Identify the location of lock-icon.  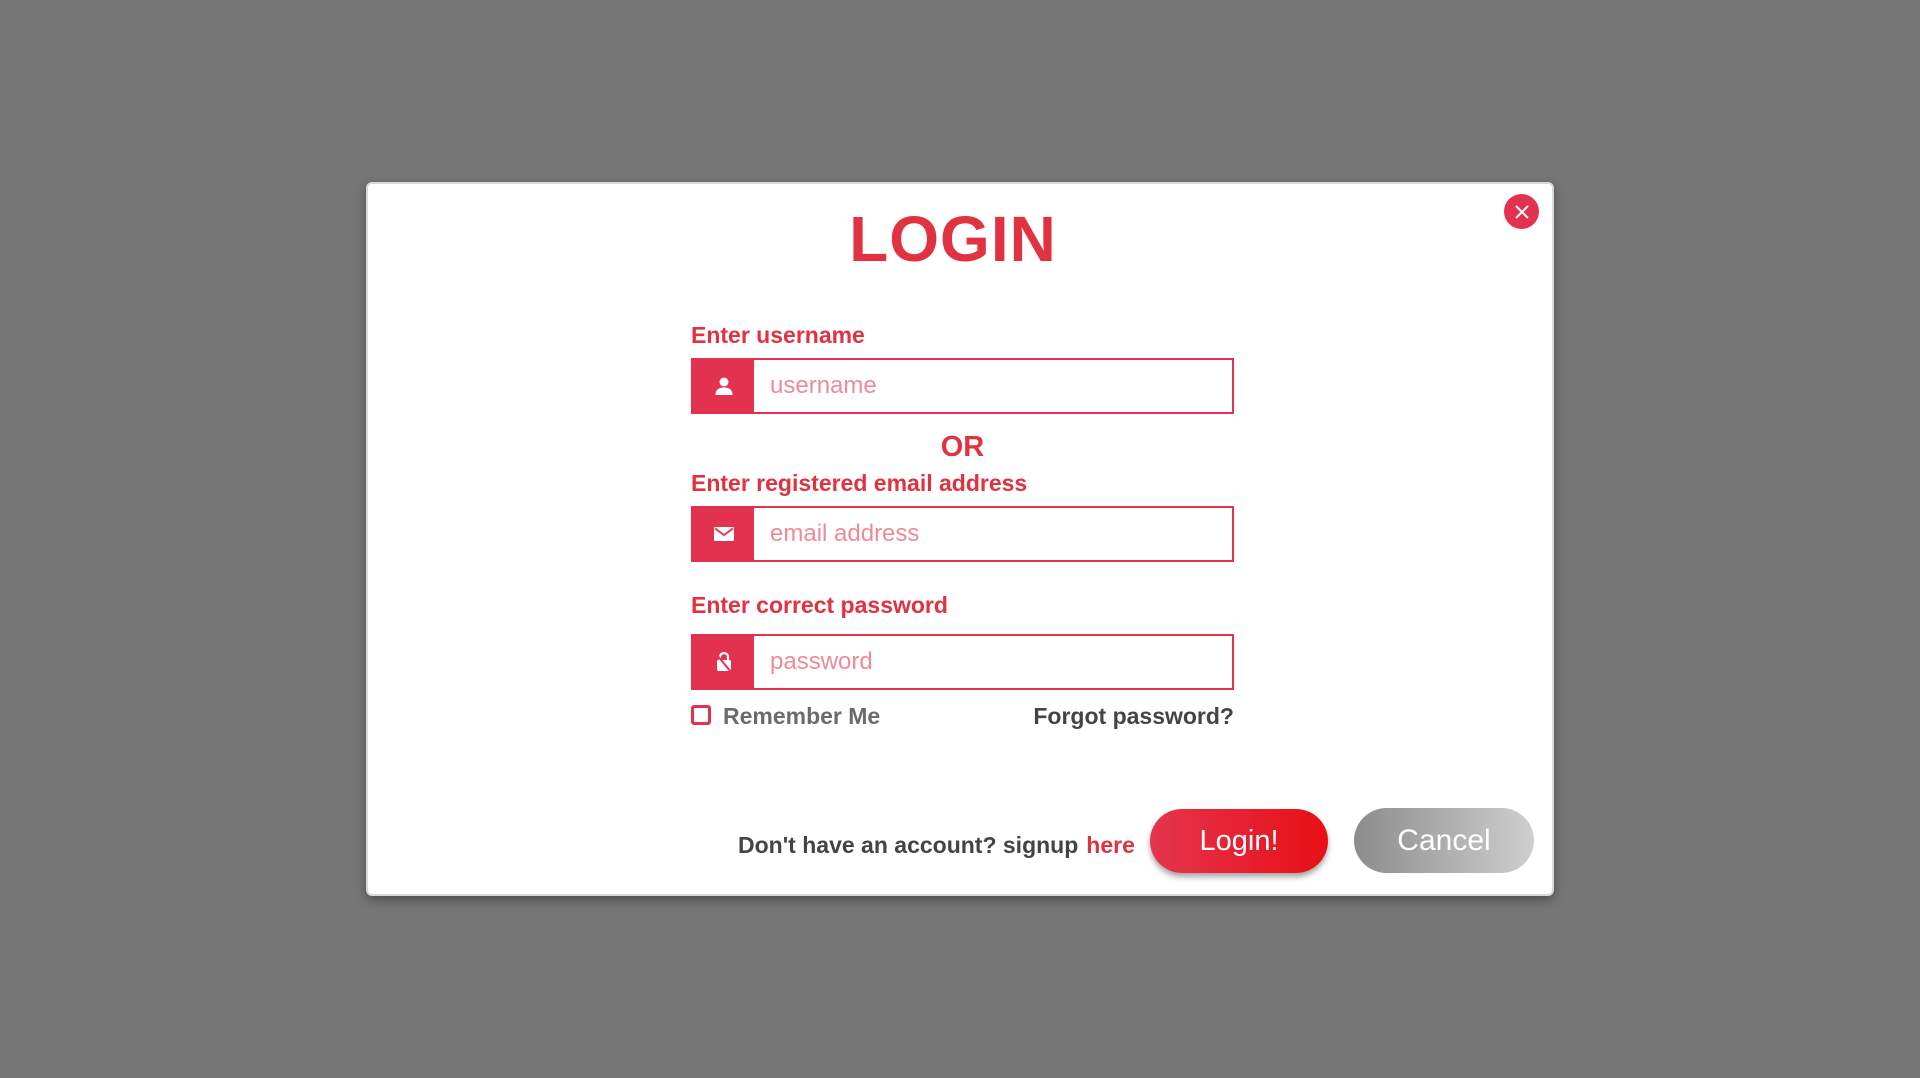
(723, 662).